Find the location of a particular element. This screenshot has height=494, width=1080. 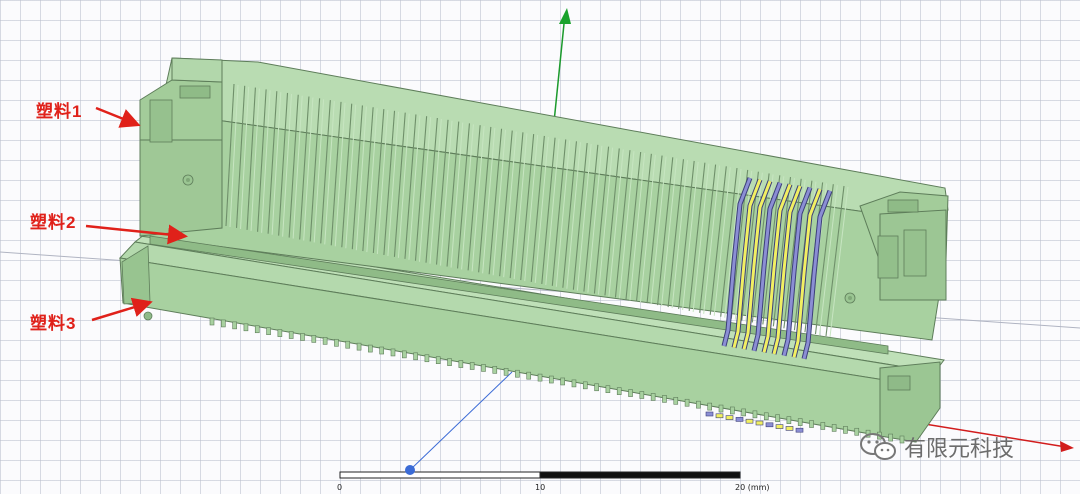

scale-bar-marker is located at coordinates (410, 470).